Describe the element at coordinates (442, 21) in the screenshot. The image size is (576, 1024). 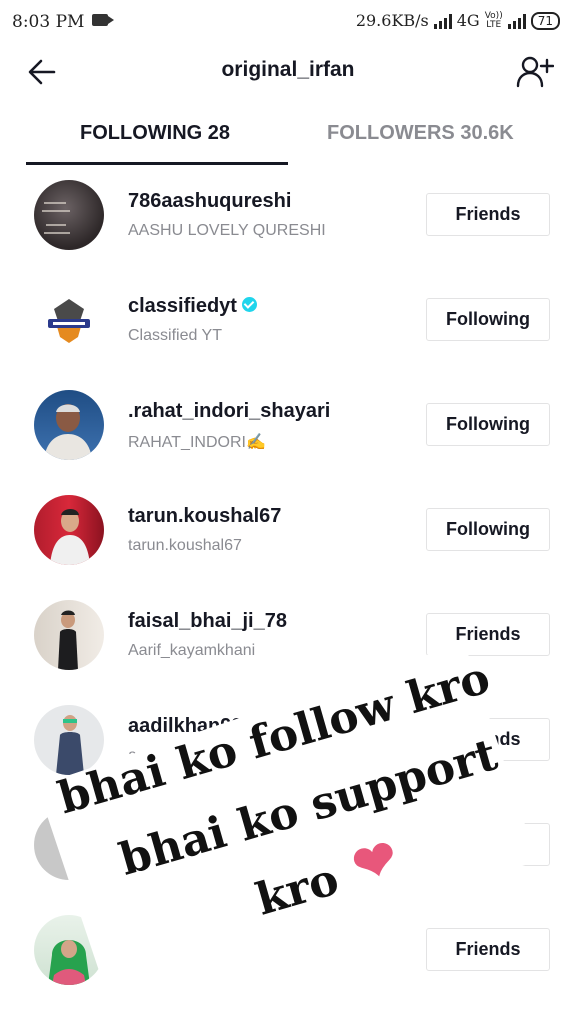
I see `signal-icon` at that location.